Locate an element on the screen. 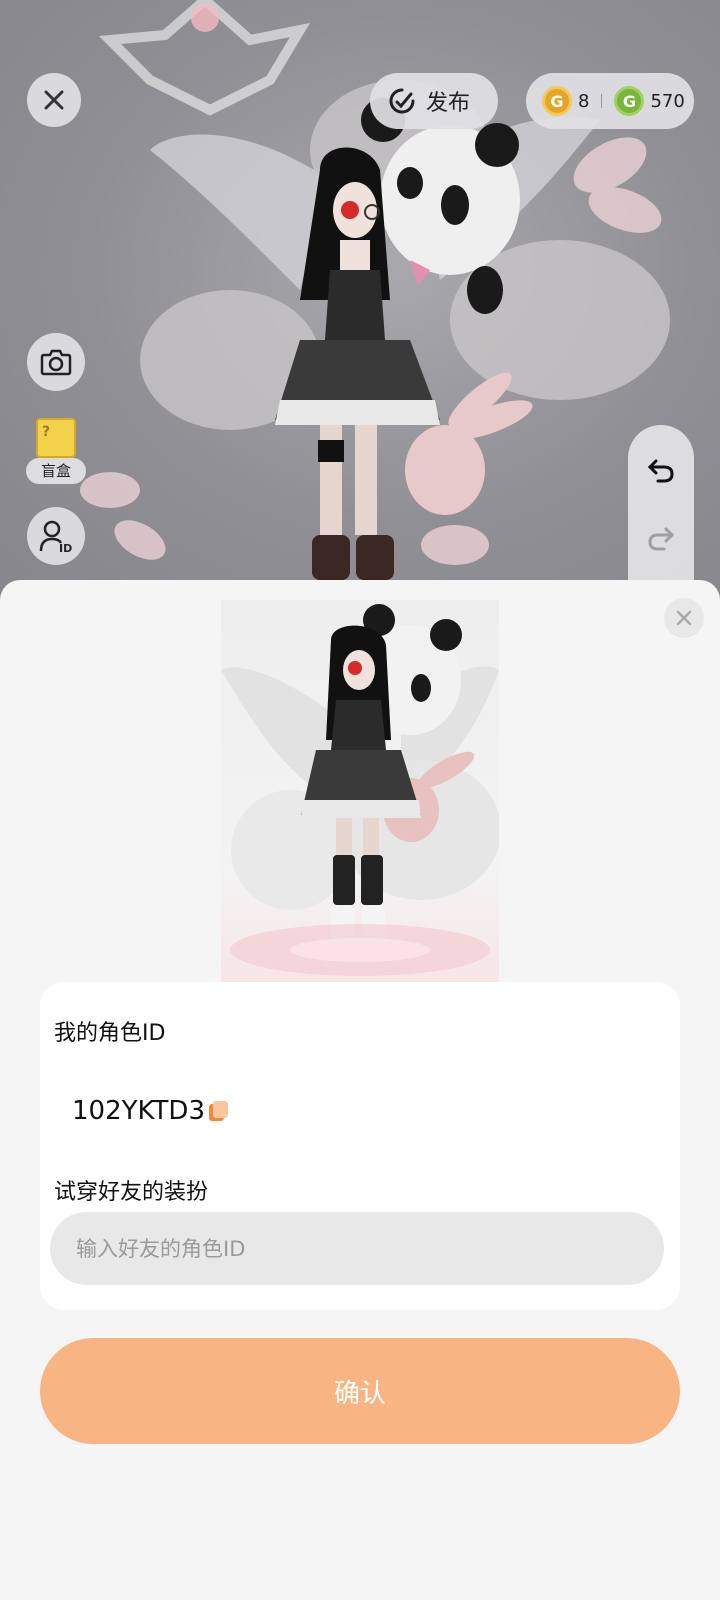 The image size is (720, 1600). copy-icon is located at coordinates (218, 1111).